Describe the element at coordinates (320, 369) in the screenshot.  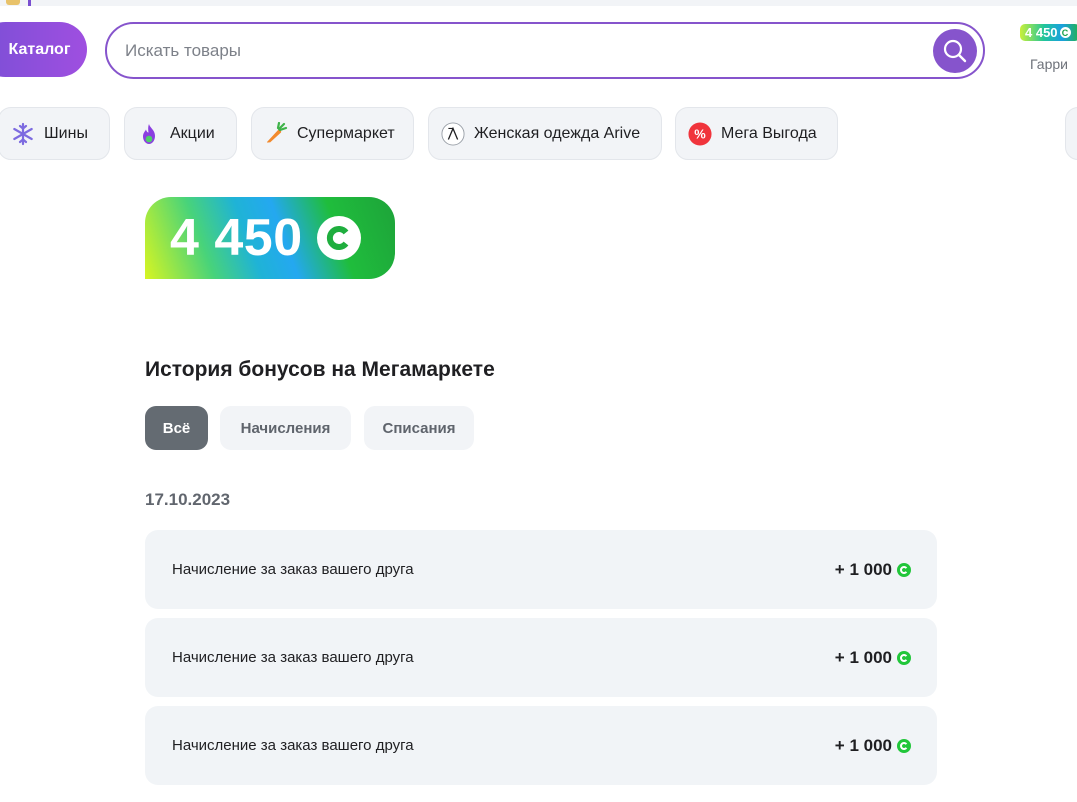
I see `history-title: История бонусов на Мегамаркете` at that location.